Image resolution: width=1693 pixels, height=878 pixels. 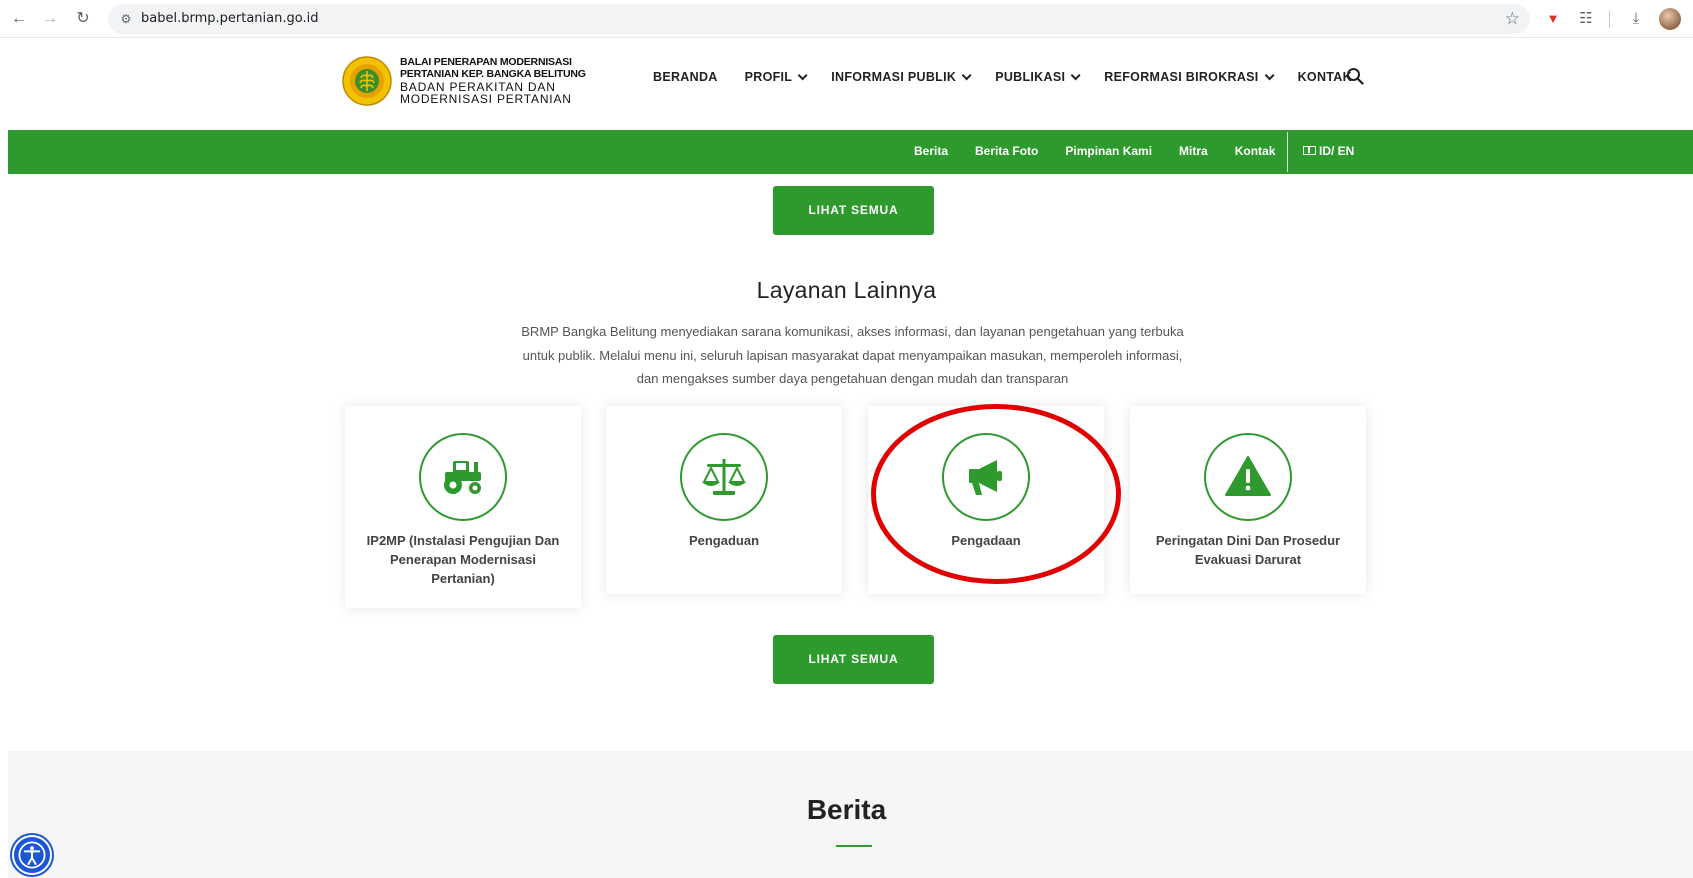 I want to click on section-title-layanan: Layanan Lainnya, so click(x=846, y=290).